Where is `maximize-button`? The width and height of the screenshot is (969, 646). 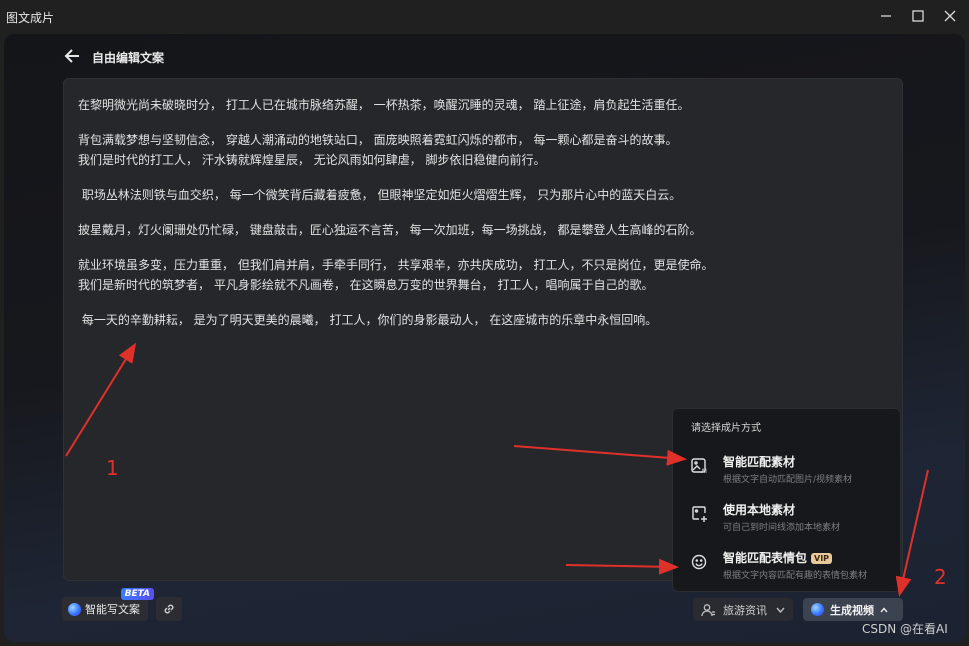 maximize-button is located at coordinates (918, 16).